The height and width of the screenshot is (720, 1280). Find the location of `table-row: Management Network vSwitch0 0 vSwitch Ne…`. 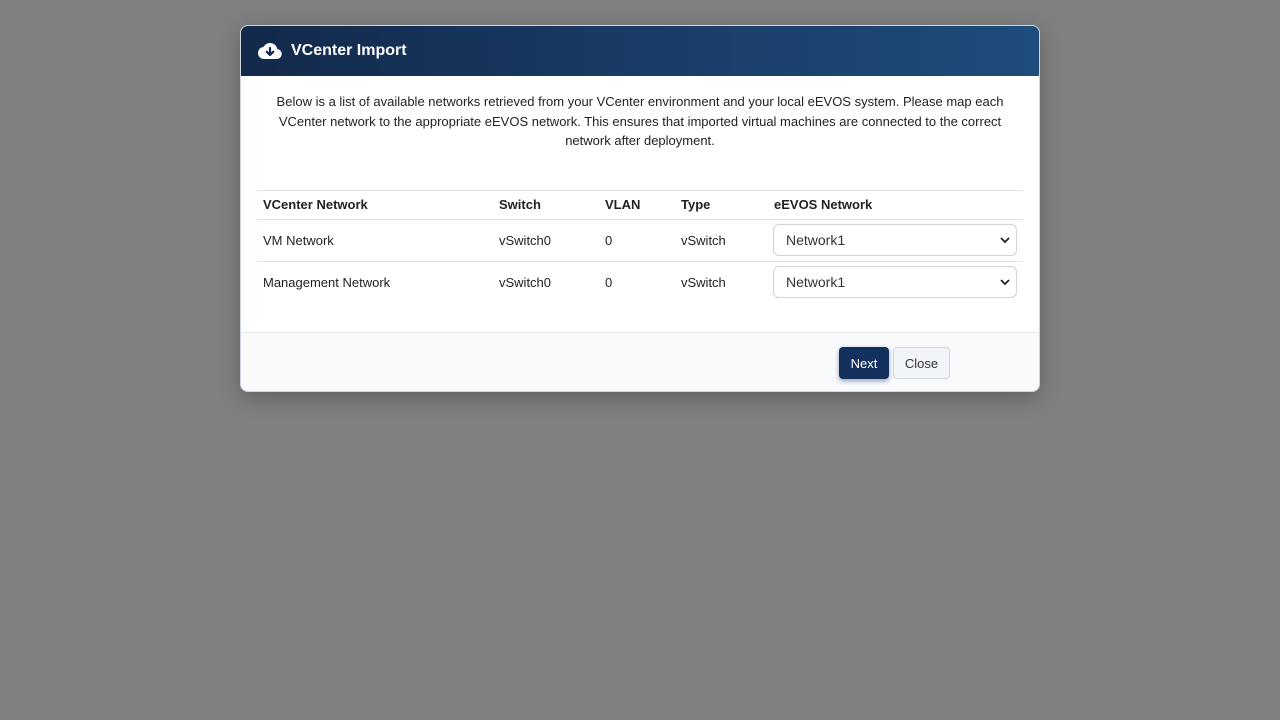

table-row: Management Network vSwitch0 0 vSwitch Ne… is located at coordinates (640, 282).